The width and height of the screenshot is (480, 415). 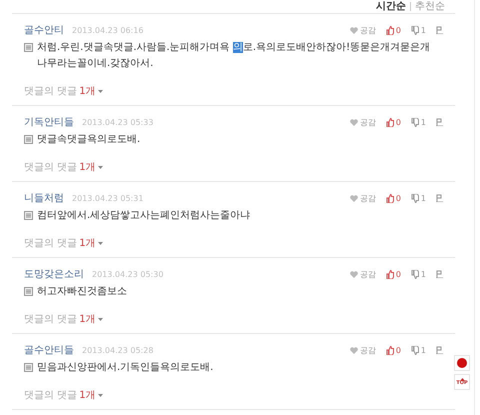 I want to click on comment-author: 골수안티들, so click(x=49, y=350).